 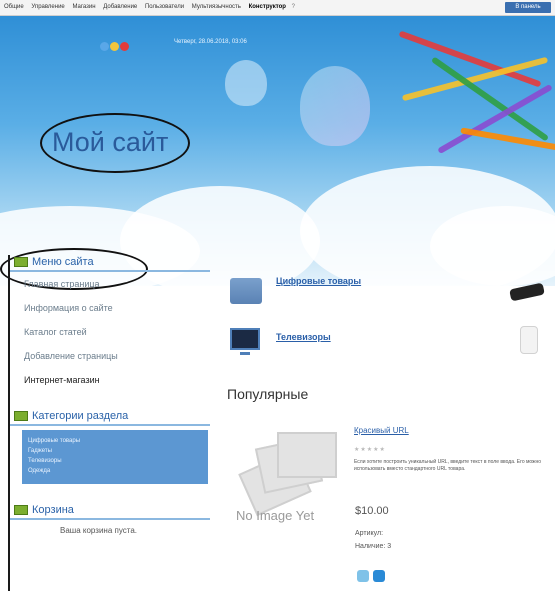 I want to click on site-menu-title: Меню сайта, so click(x=63, y=262).